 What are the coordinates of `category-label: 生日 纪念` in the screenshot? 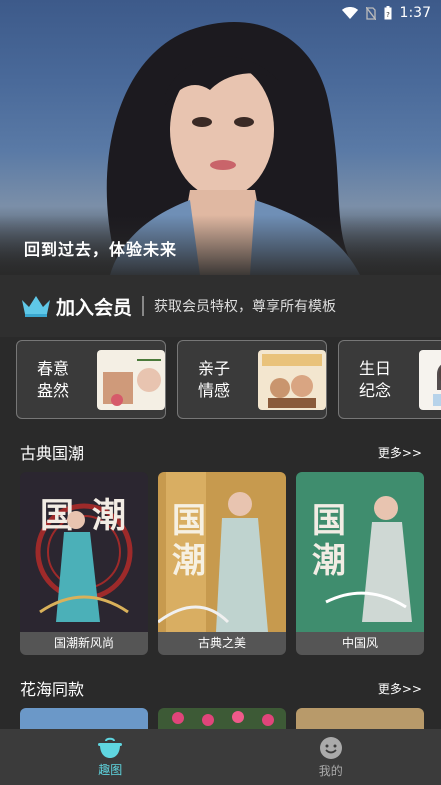 It's located at (375, 379).